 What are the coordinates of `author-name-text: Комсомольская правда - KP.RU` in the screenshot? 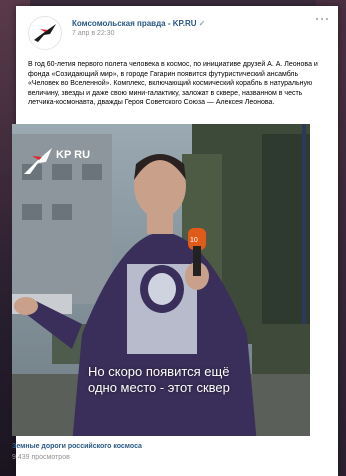 It's located at (134, 23).